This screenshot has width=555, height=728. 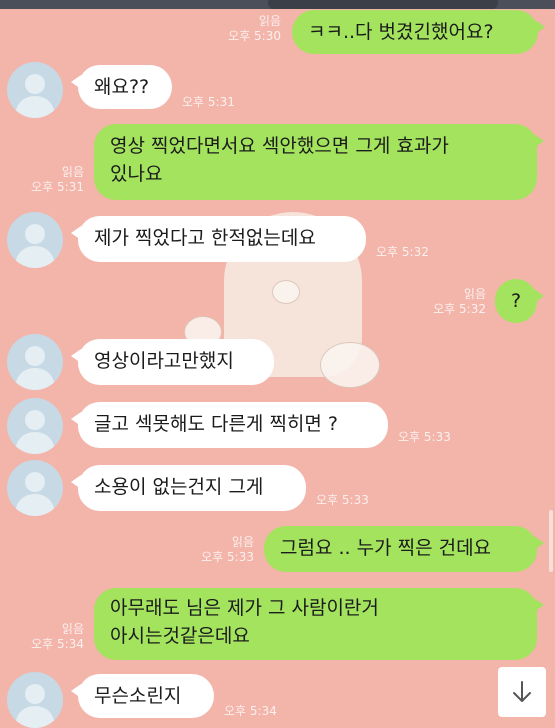 What do you see at coordinates (319, 162) in the screenshot?
I see `message-bubble-outgoing: 영상 찍었다면서요 섹안했으면 그게 효과가 있나요` at bounding box center [319, 162].